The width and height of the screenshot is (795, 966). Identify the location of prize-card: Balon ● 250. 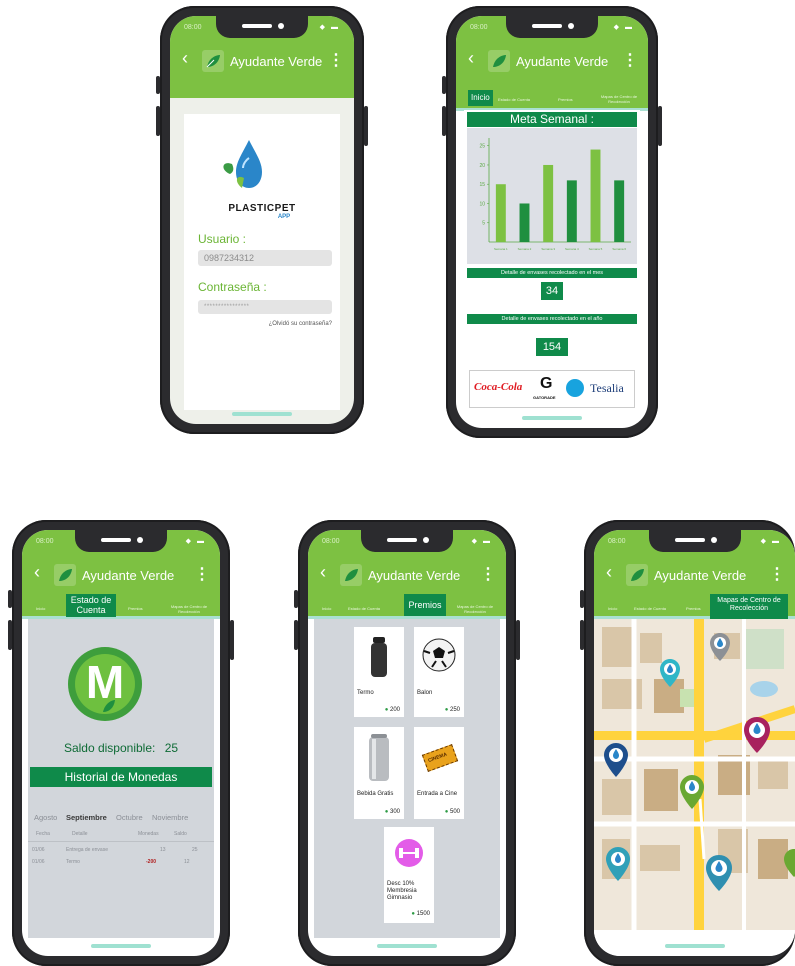
(439, 672).